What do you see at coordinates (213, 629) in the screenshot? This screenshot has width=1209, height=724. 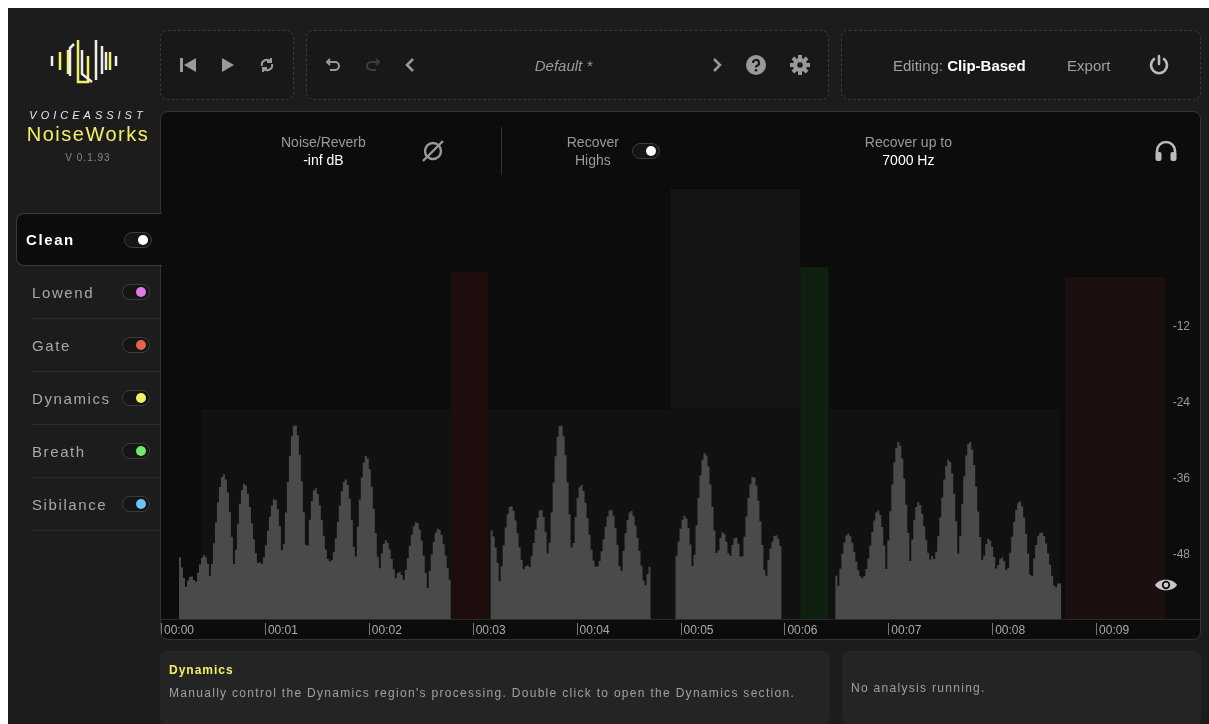 I see `time-tick-label: 00:00` at bounding box center [213, 629].